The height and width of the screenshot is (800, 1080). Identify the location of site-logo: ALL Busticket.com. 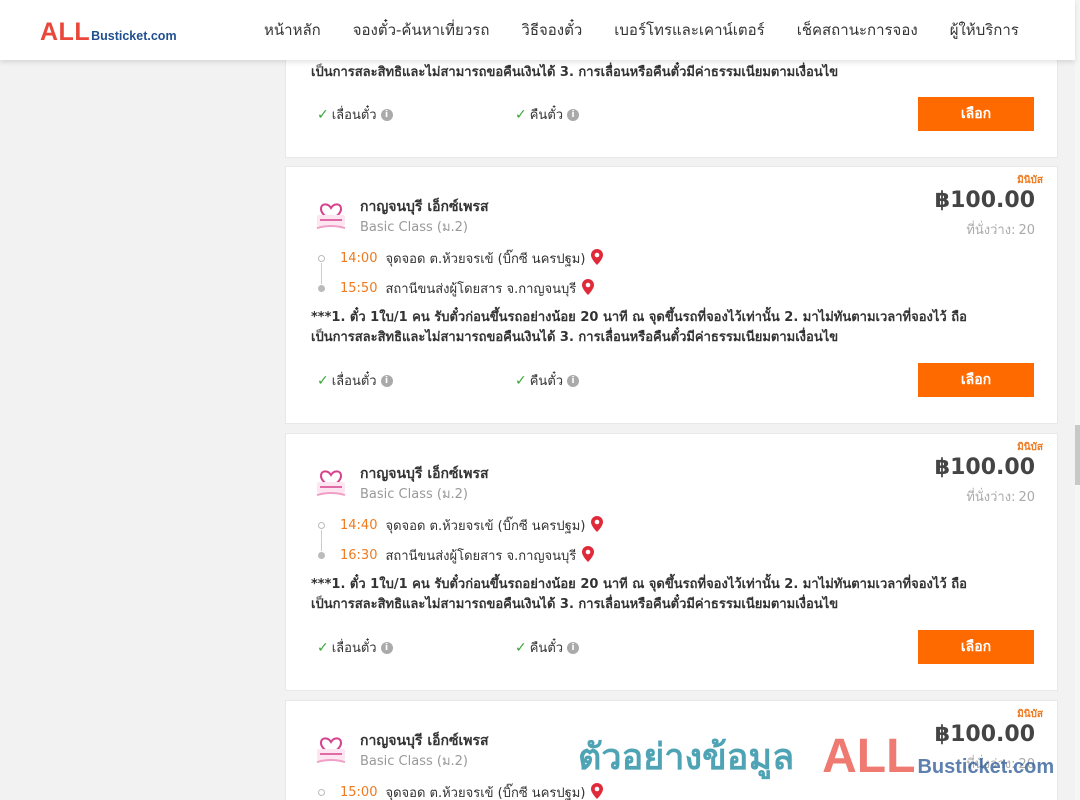
(108, 32).